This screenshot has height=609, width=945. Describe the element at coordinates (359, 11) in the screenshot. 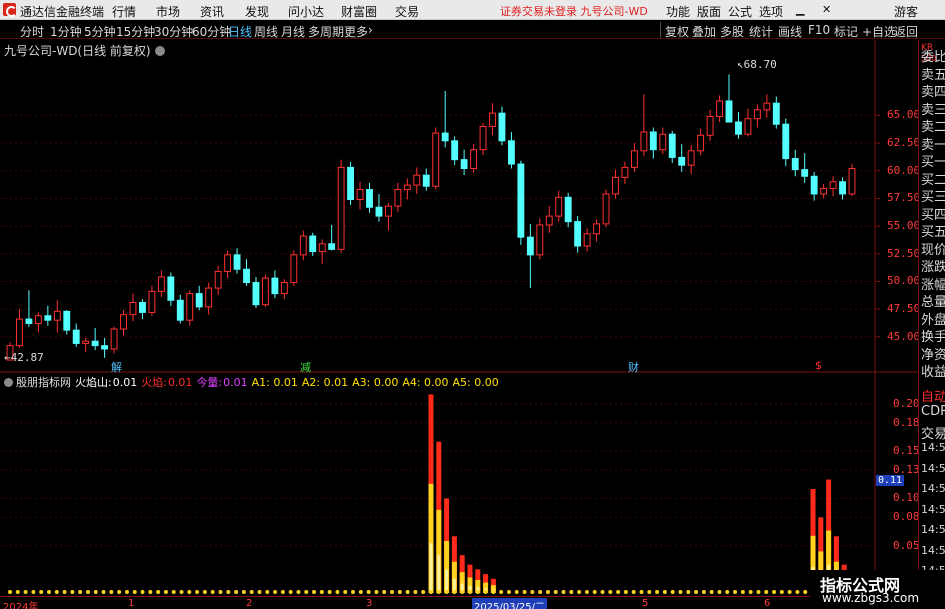

I see `menu-item-wealth: 财富圈` at that location.